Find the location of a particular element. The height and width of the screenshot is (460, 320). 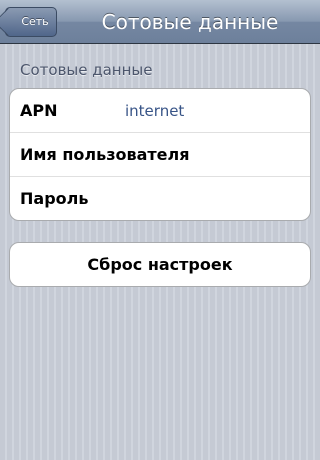

password-row: Пароль is located at coordinates (160, 198).